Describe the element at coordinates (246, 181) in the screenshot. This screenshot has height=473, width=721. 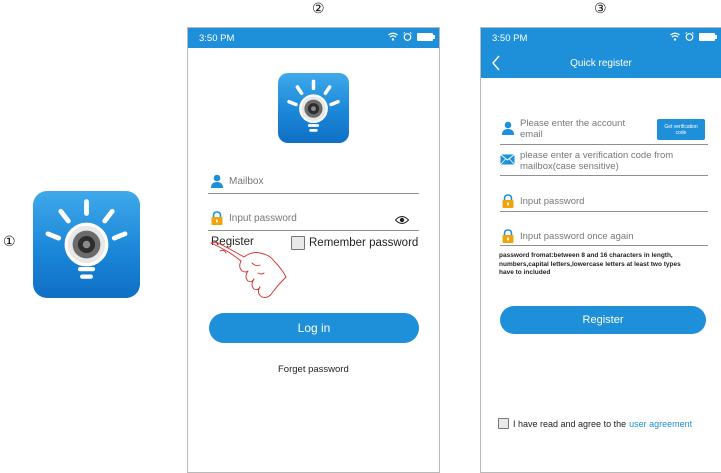
I see `mailbox-placeholder: Mailbox` at that location.